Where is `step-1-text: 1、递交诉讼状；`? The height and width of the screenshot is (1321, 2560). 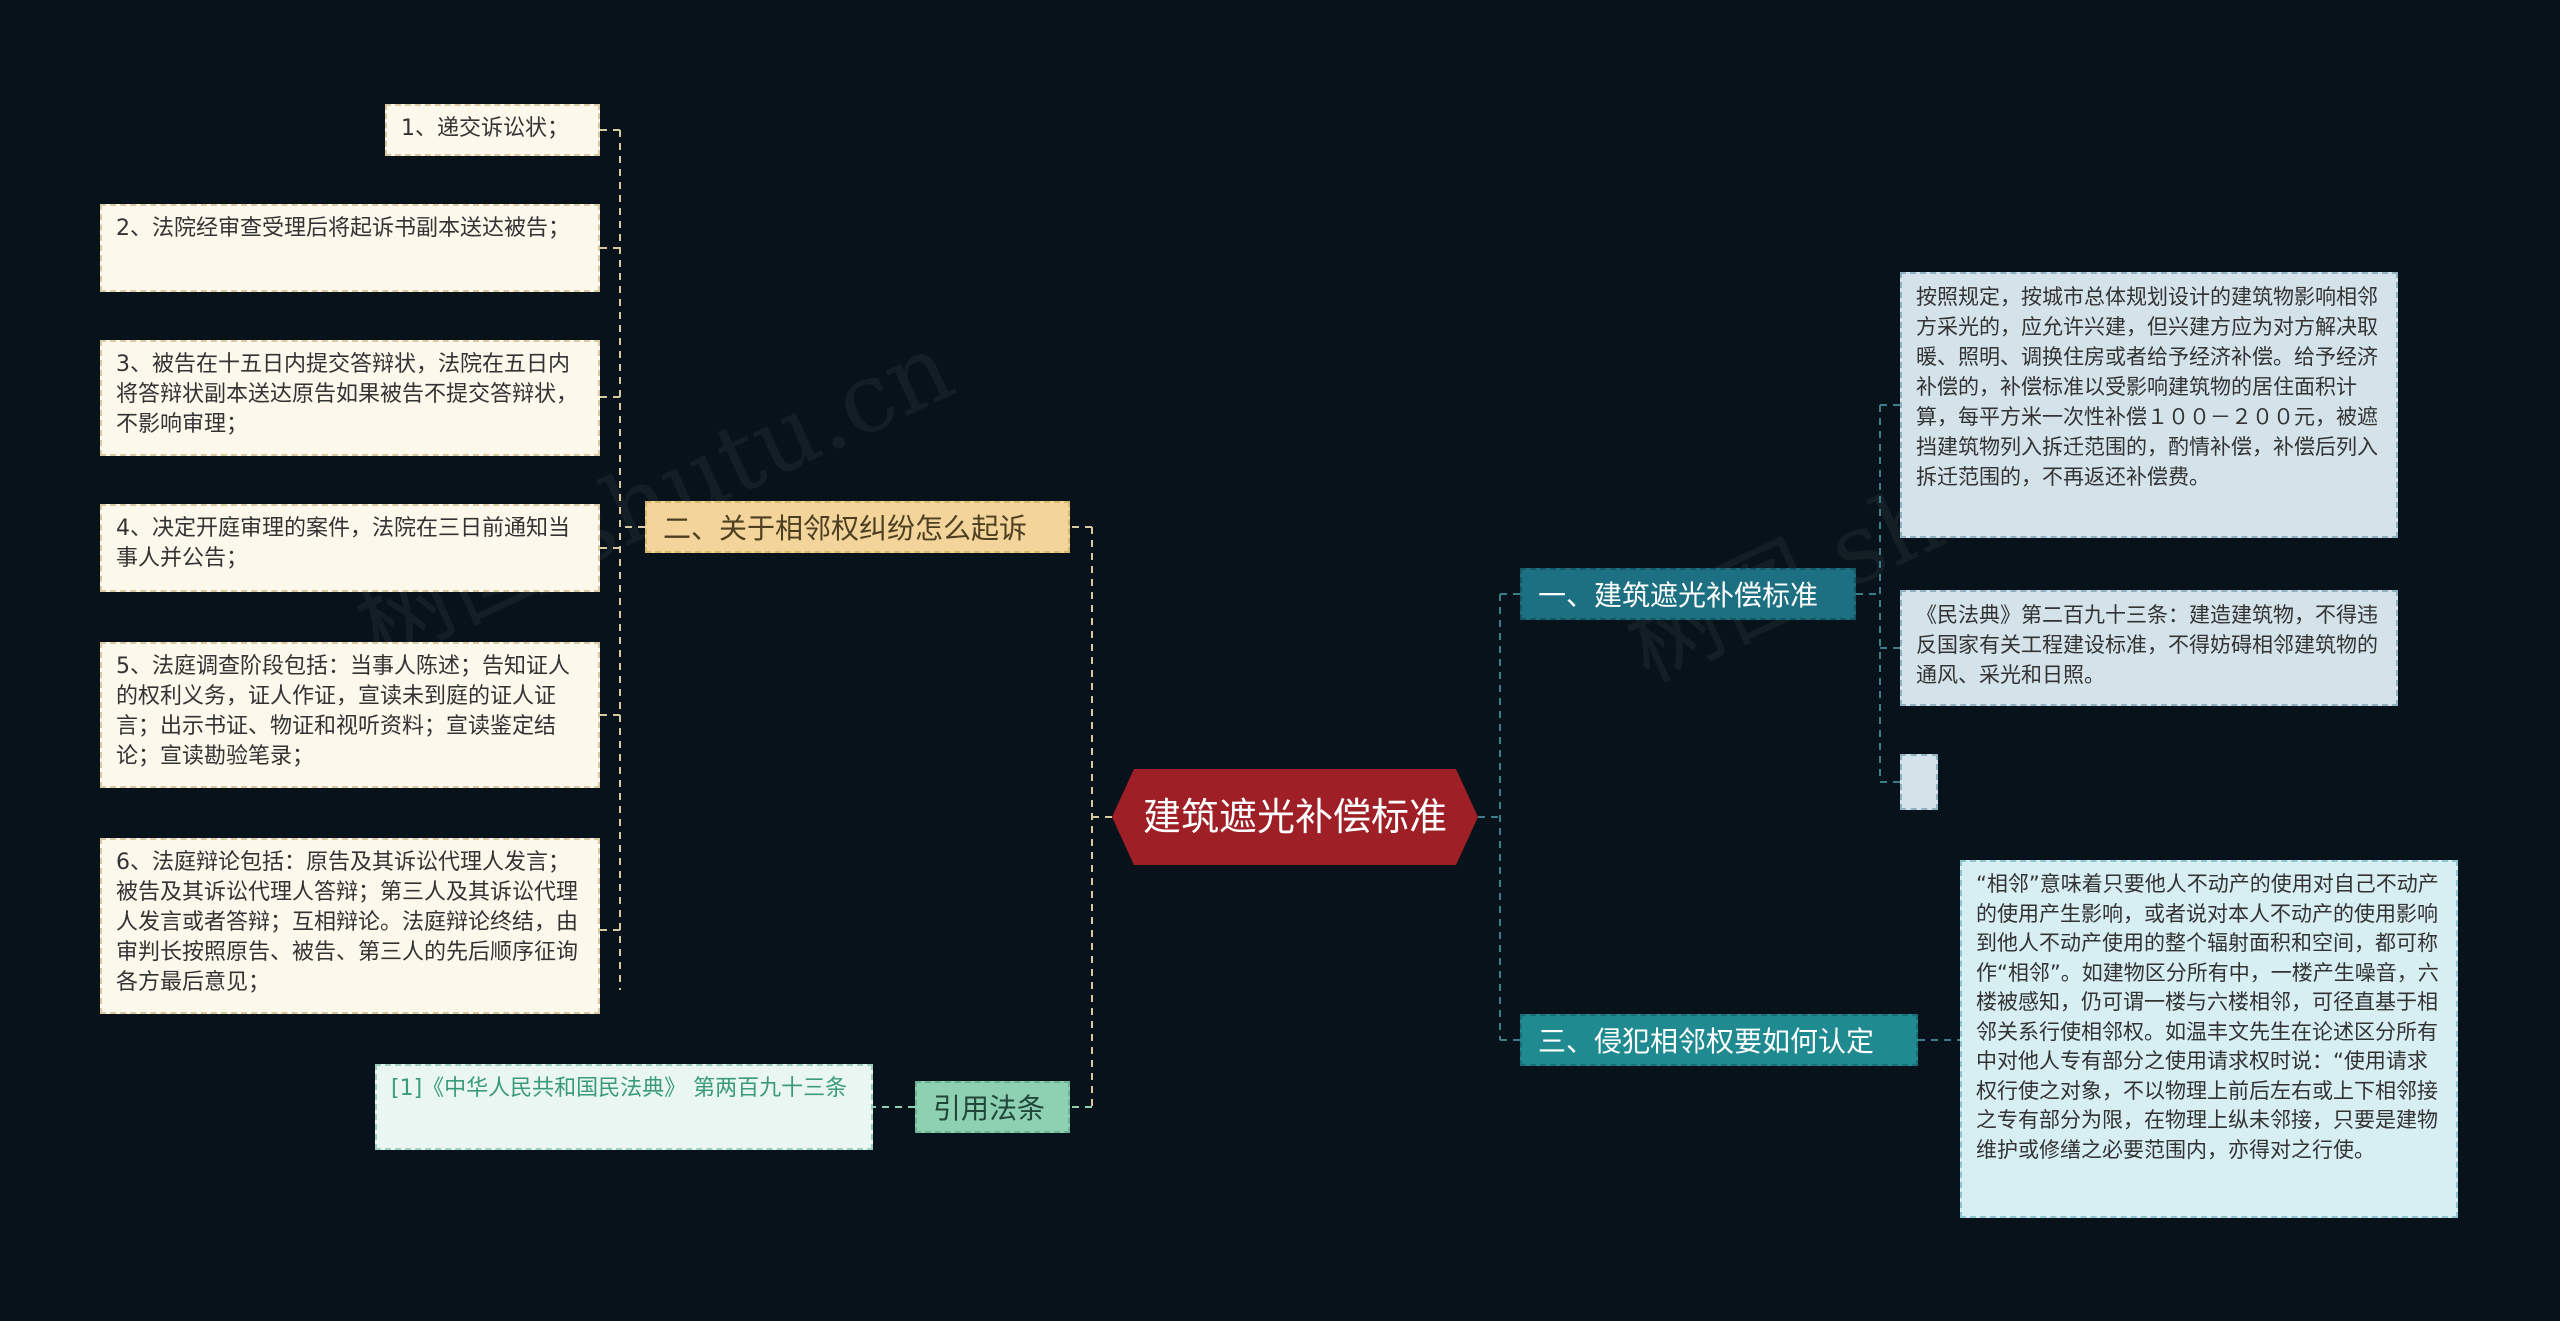 step-1-text: 1、递交诉讼状； is located at coordinates (485, 128).